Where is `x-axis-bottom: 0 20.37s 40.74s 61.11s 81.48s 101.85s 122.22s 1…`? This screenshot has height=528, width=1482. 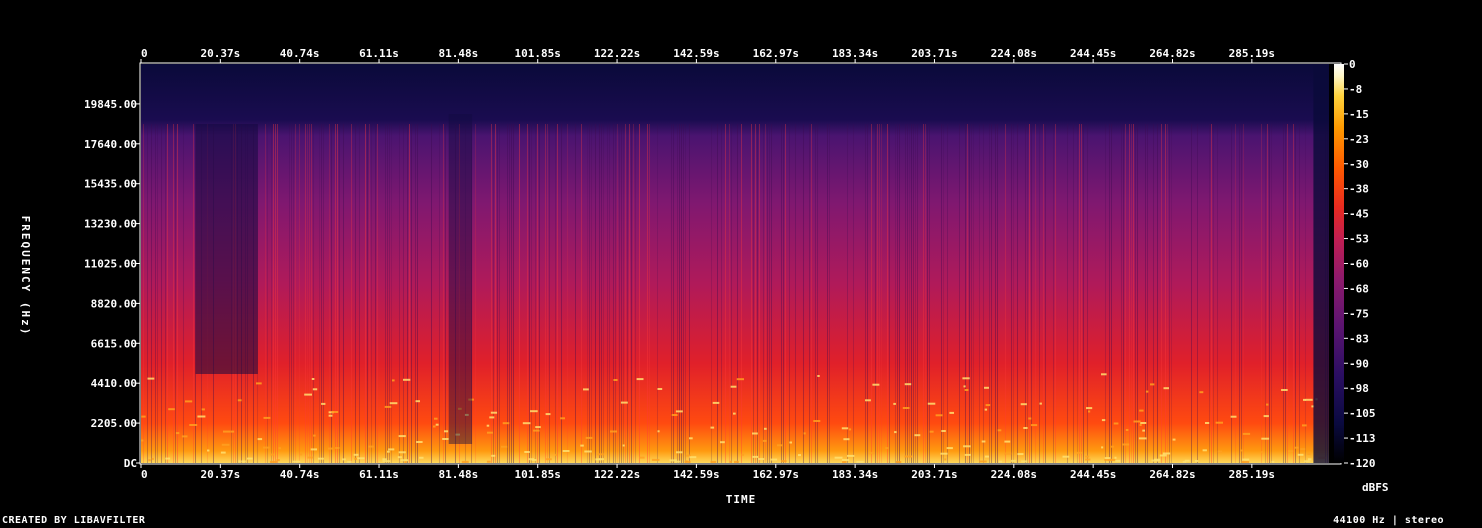 x-axis-bottom: 0 20.37s 40.74s 61.11s 81.48s 101.85s 122.22s 1… is located at coordinates (707, 472).